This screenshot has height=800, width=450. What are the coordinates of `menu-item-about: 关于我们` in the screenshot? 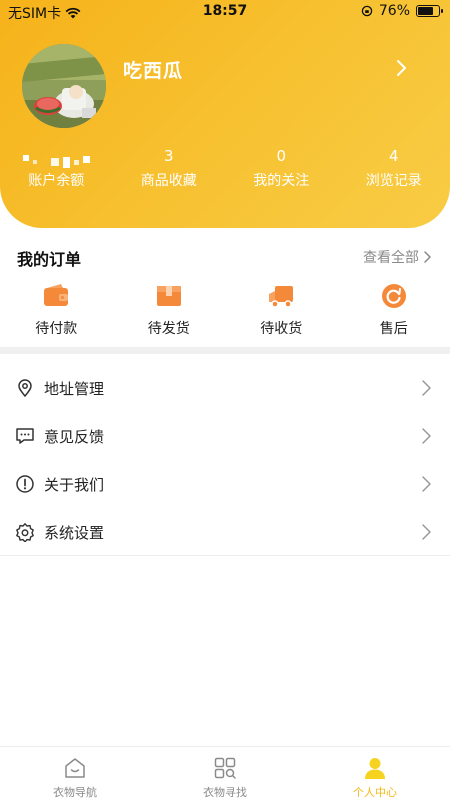 It's located at (225, 484).